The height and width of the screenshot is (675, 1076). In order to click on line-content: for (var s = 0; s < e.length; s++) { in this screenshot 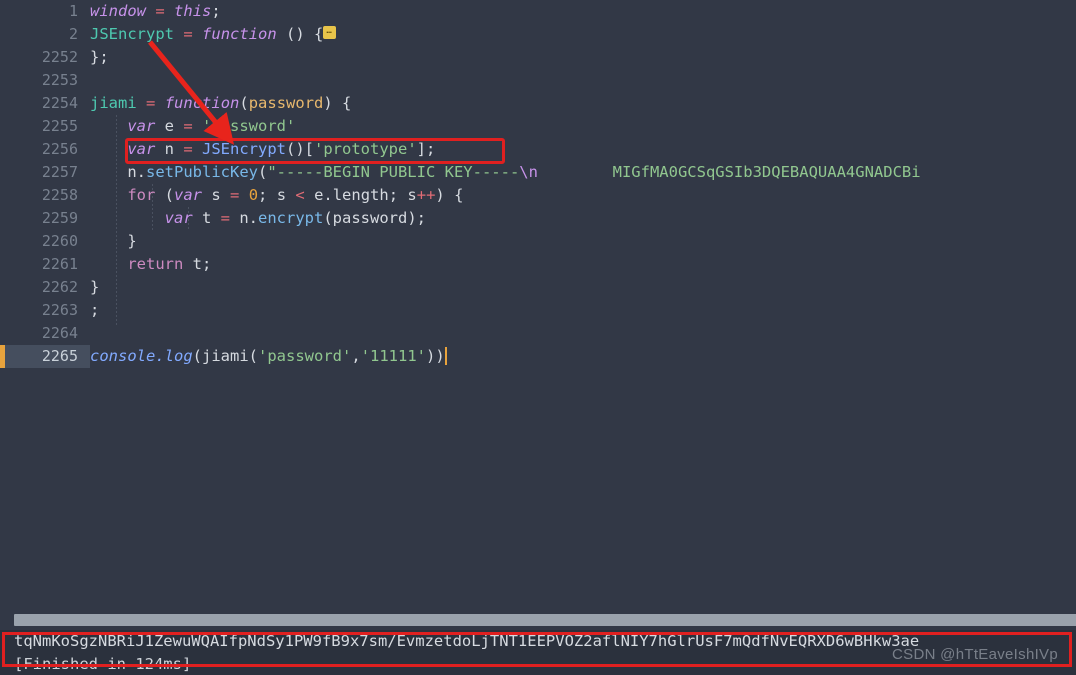, I will do `click(295, 195)`.